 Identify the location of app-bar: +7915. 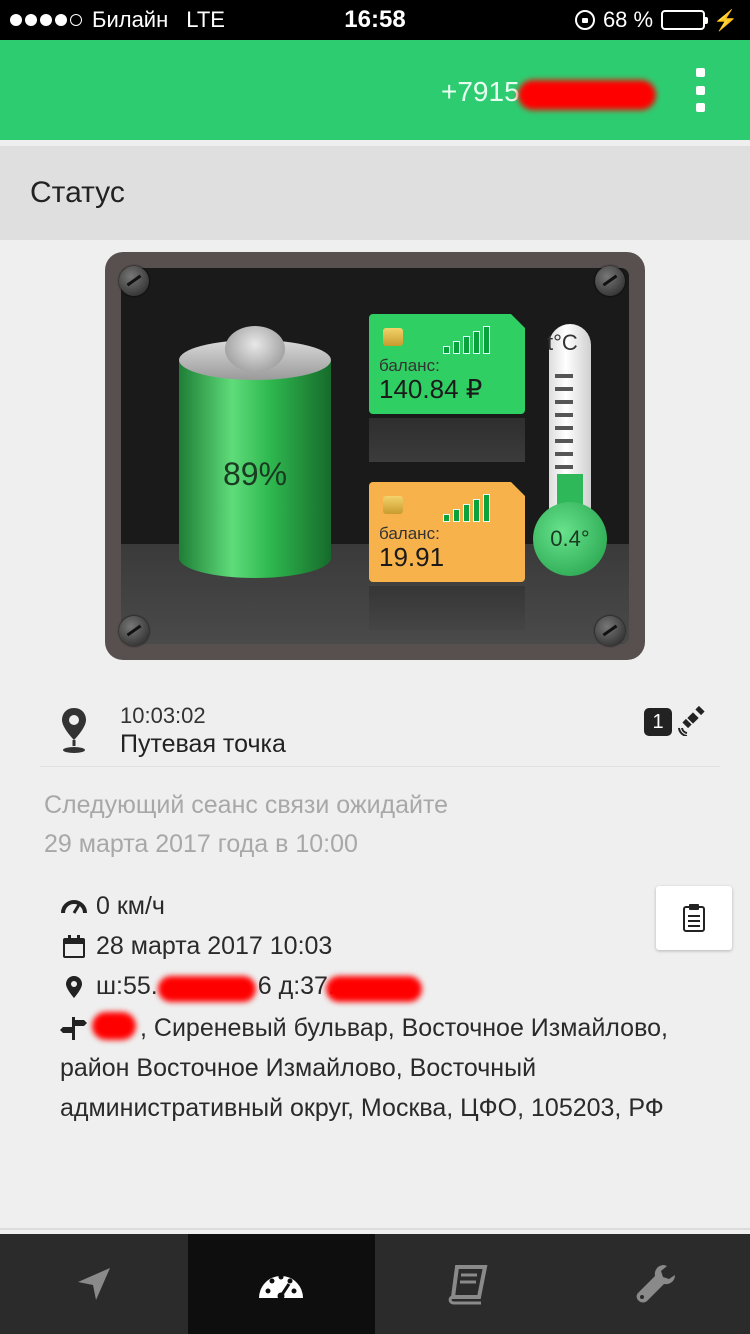
(375, 90).